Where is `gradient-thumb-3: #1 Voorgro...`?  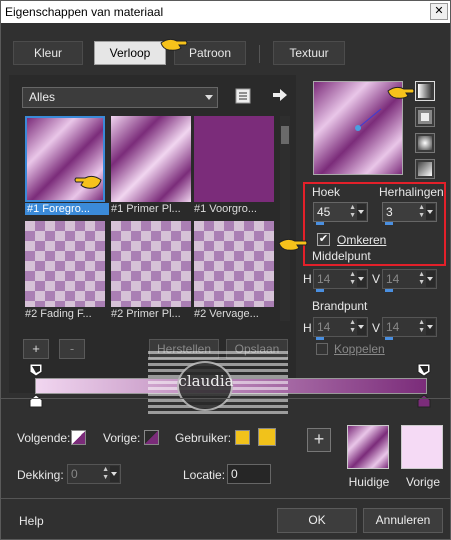
gradient-thumb-3: #1 Voorgro... is located at coordinates (234, 165).